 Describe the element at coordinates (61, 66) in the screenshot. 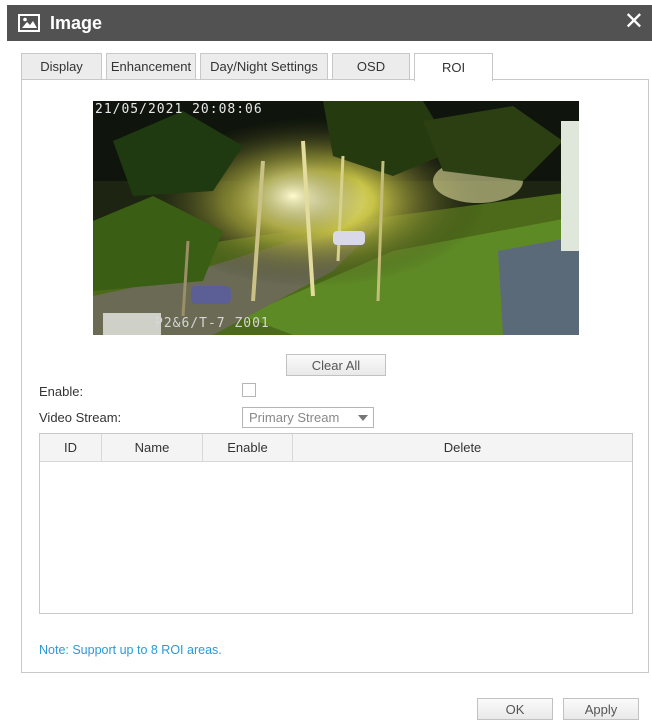

I see `tab-display: Display` at that location.